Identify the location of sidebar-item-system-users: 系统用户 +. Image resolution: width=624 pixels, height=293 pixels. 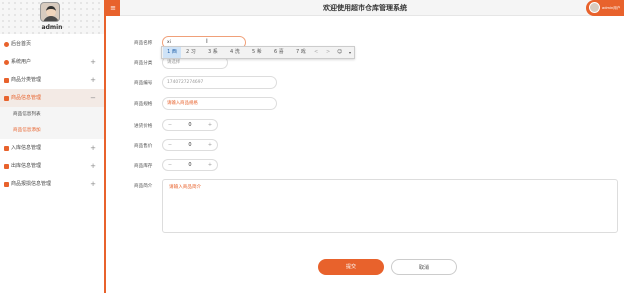
(52, 62).